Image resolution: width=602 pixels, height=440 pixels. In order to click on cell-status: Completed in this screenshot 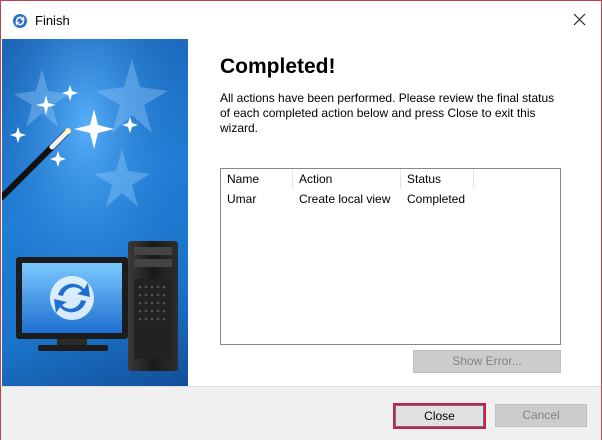, I will do `click(436, 199)`.